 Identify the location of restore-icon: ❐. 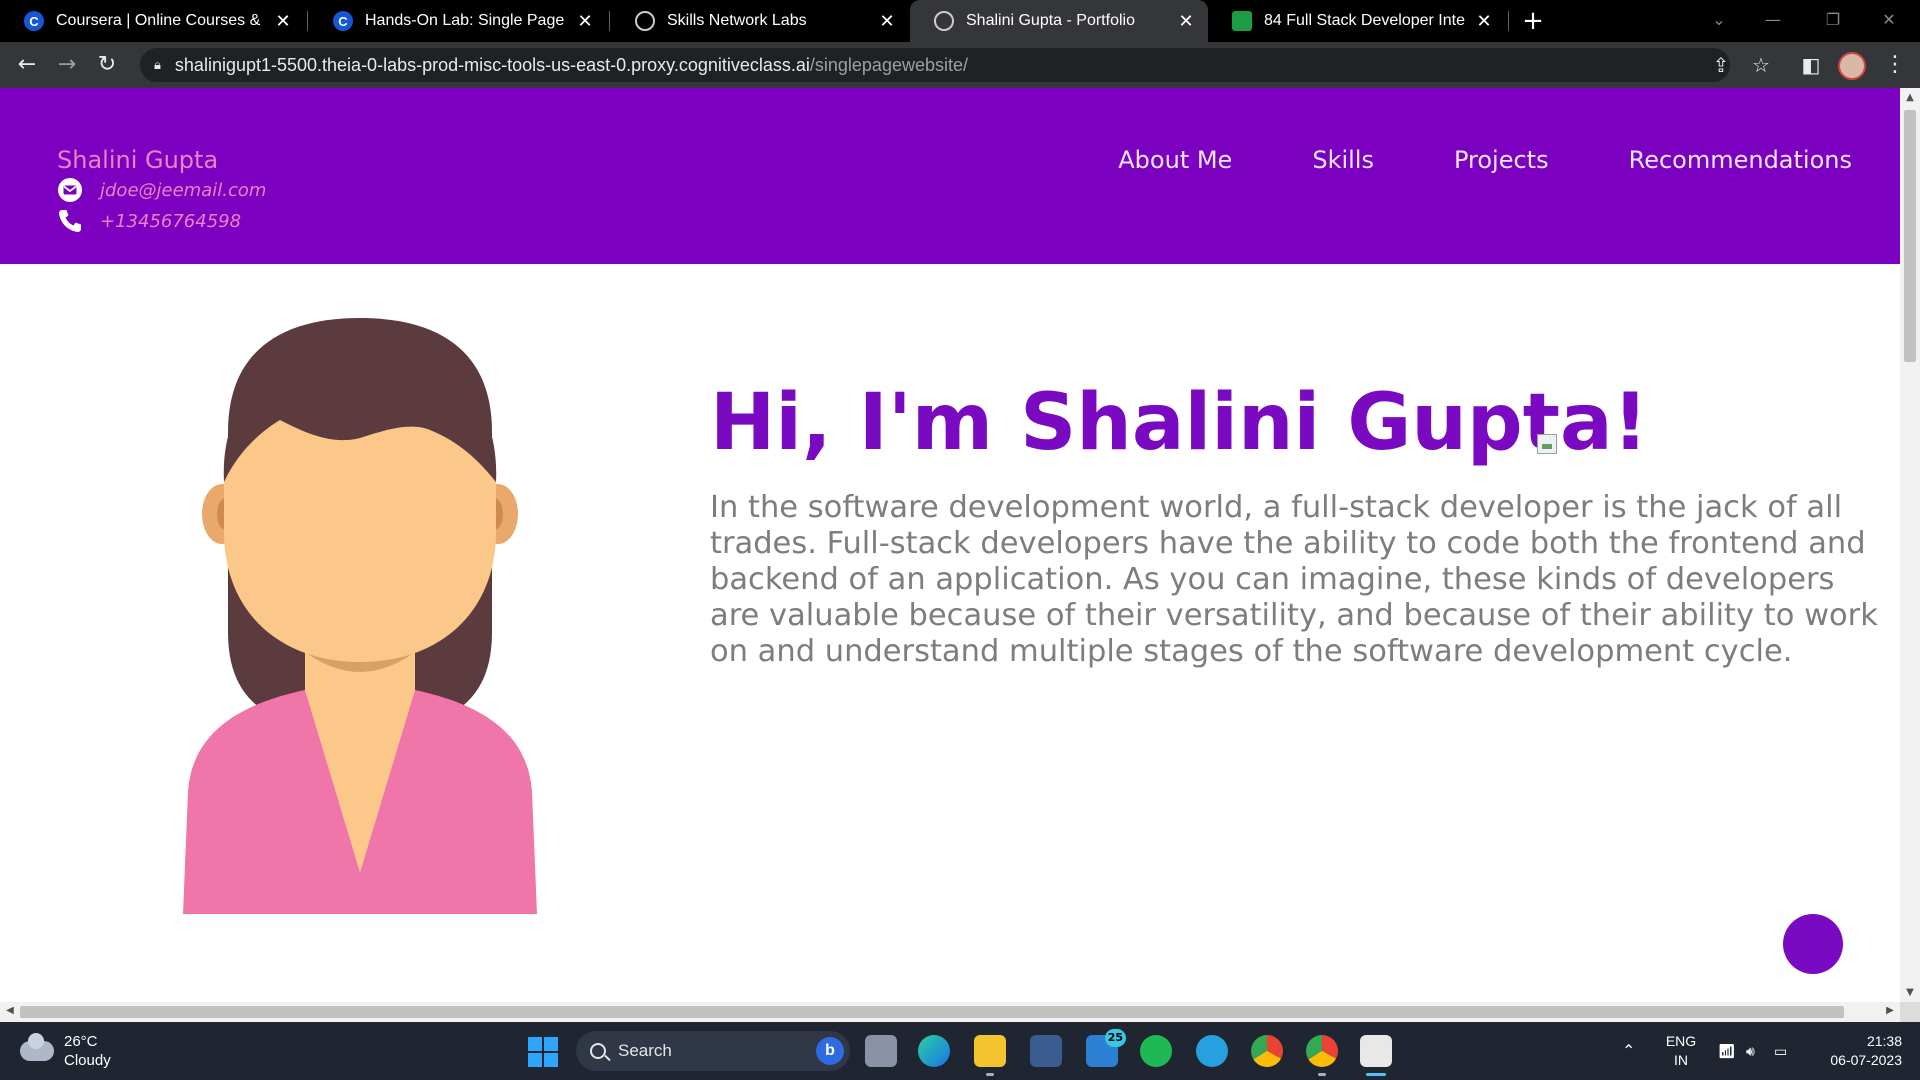
(1833, 21).